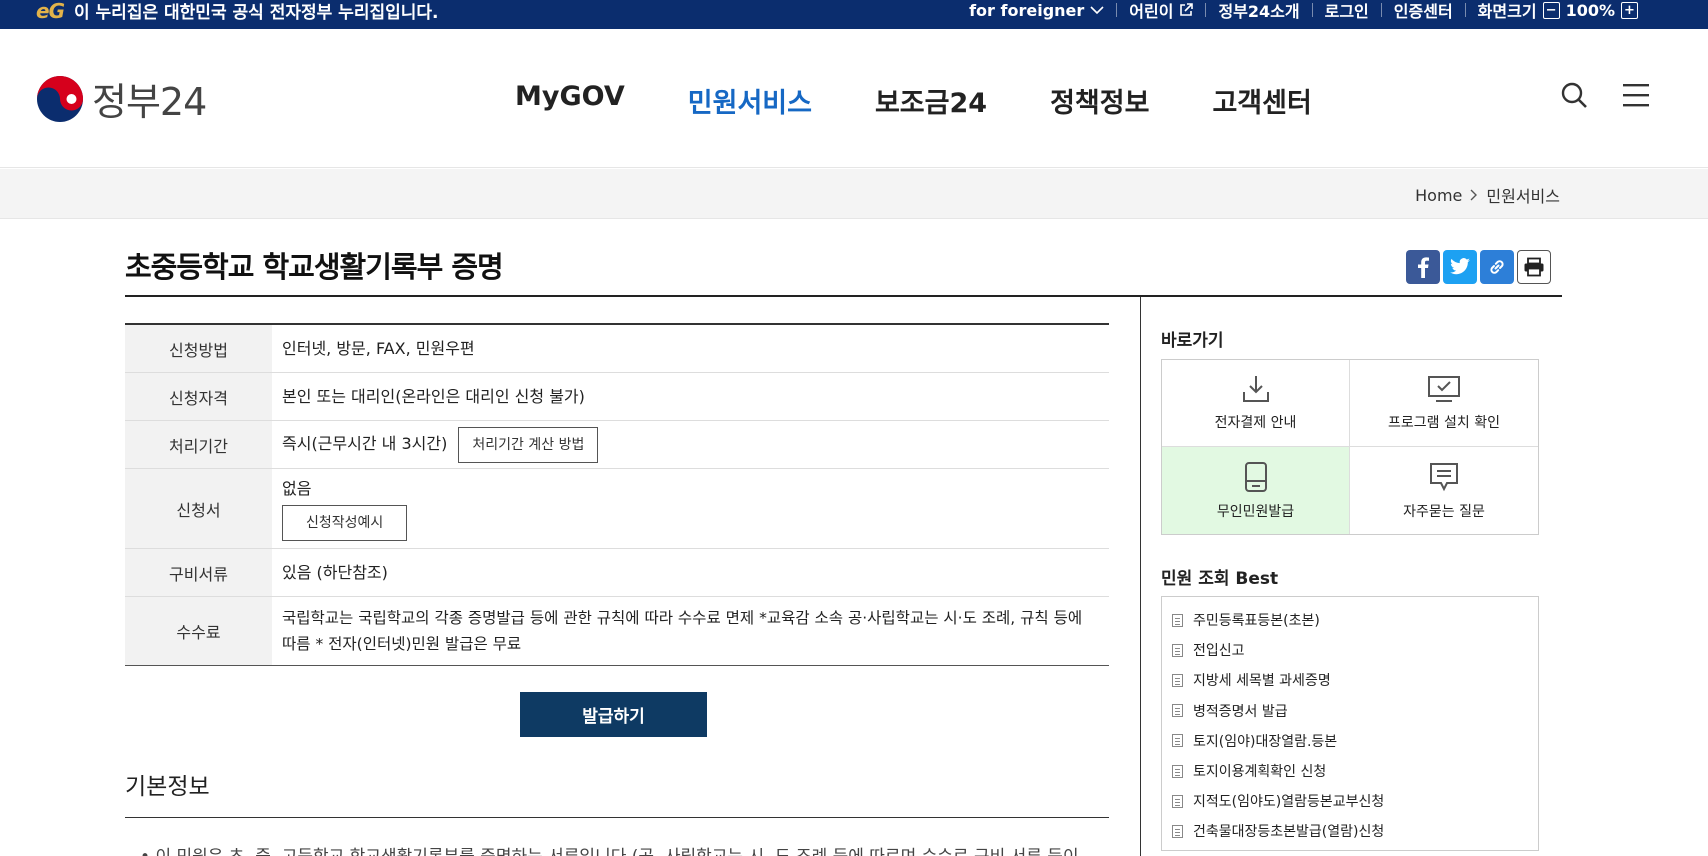 Image resolution: width=1708 pixels, height=856 pixels. What do you see at coordinates (1187, 9) in the screenshot?
I see `external-link-icon` at bounding box center [1187, 9].